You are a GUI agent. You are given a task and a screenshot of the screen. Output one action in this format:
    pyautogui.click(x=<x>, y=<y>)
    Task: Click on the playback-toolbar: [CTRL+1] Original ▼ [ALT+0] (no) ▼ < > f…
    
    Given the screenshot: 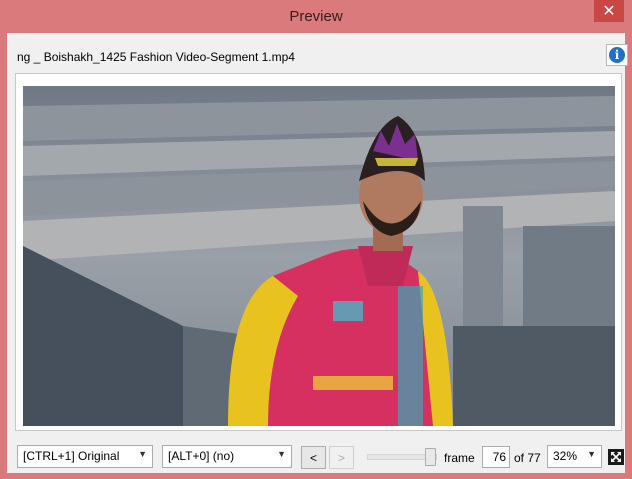 What is the action you would take?
    pyautogui.click(x=316, y=459)
    